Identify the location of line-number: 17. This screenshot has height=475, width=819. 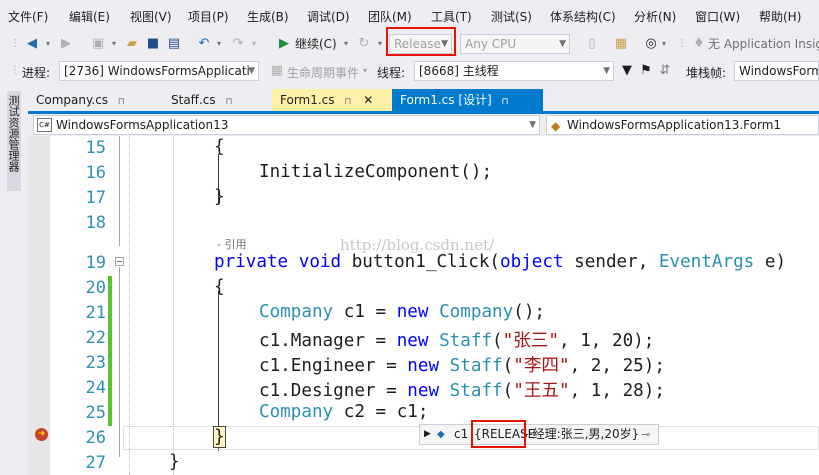
(95, 198).